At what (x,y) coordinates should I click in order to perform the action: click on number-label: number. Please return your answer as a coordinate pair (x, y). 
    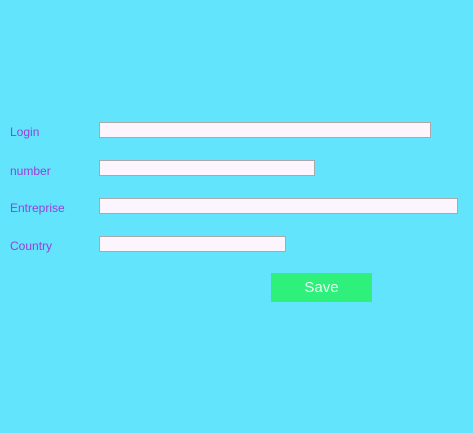
    Looking at the image, I should click on (30, 171).